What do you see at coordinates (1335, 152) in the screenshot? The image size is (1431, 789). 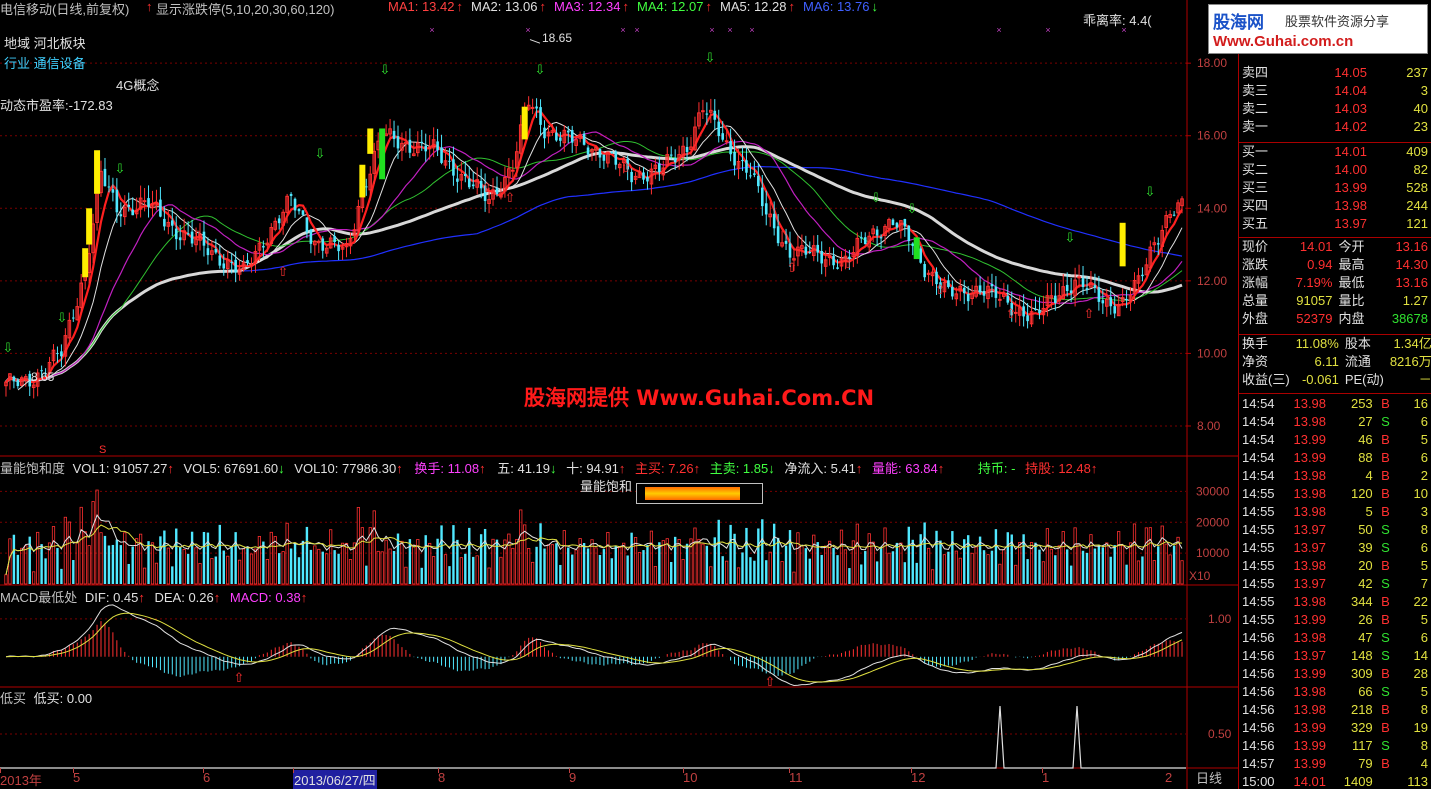 I see `bid-row: 买一 14.01 409` at bounding box center [1335, 152].